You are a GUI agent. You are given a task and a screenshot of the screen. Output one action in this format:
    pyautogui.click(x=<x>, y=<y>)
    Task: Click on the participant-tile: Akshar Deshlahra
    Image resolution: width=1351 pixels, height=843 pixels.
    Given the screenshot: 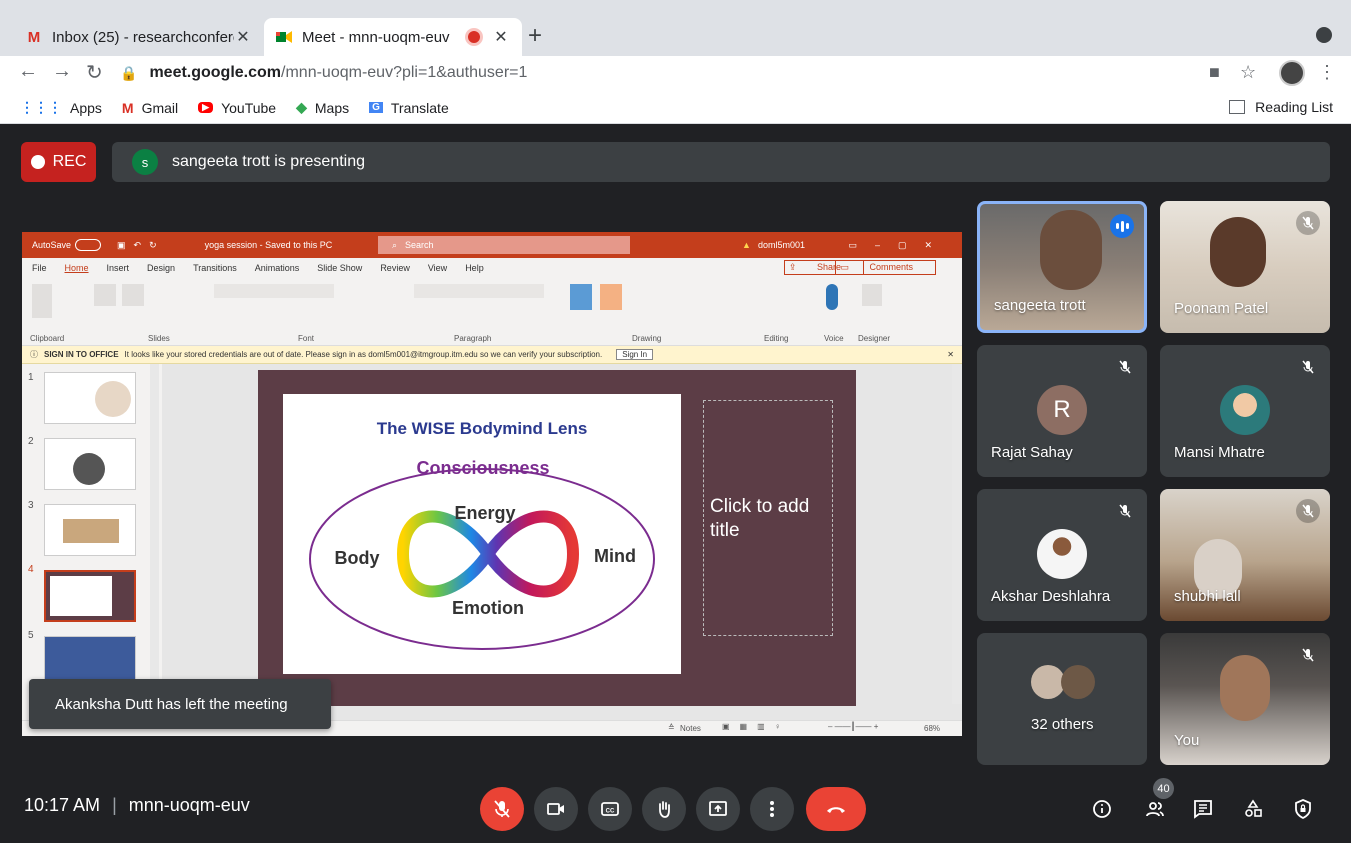 What is the action you would take?
    pyautogui.click(x=1062, y=555)
    